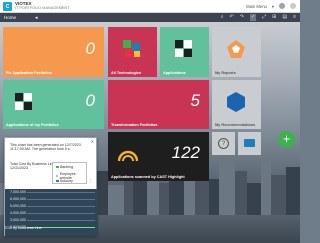 This screenshot has width=320, height=243. I want to click on legend-item: Industry, so click(64, 181).